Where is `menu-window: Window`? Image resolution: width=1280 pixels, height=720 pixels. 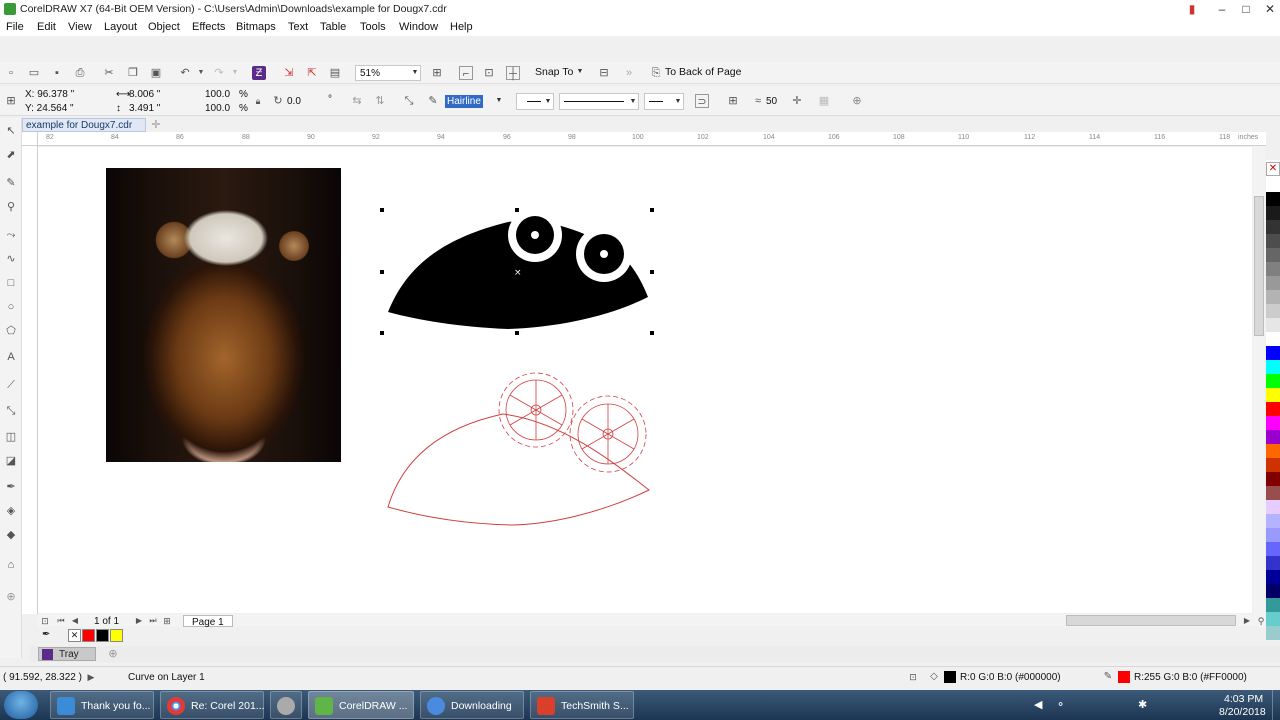 menu-window: Window is located at coordinates (418, 27).